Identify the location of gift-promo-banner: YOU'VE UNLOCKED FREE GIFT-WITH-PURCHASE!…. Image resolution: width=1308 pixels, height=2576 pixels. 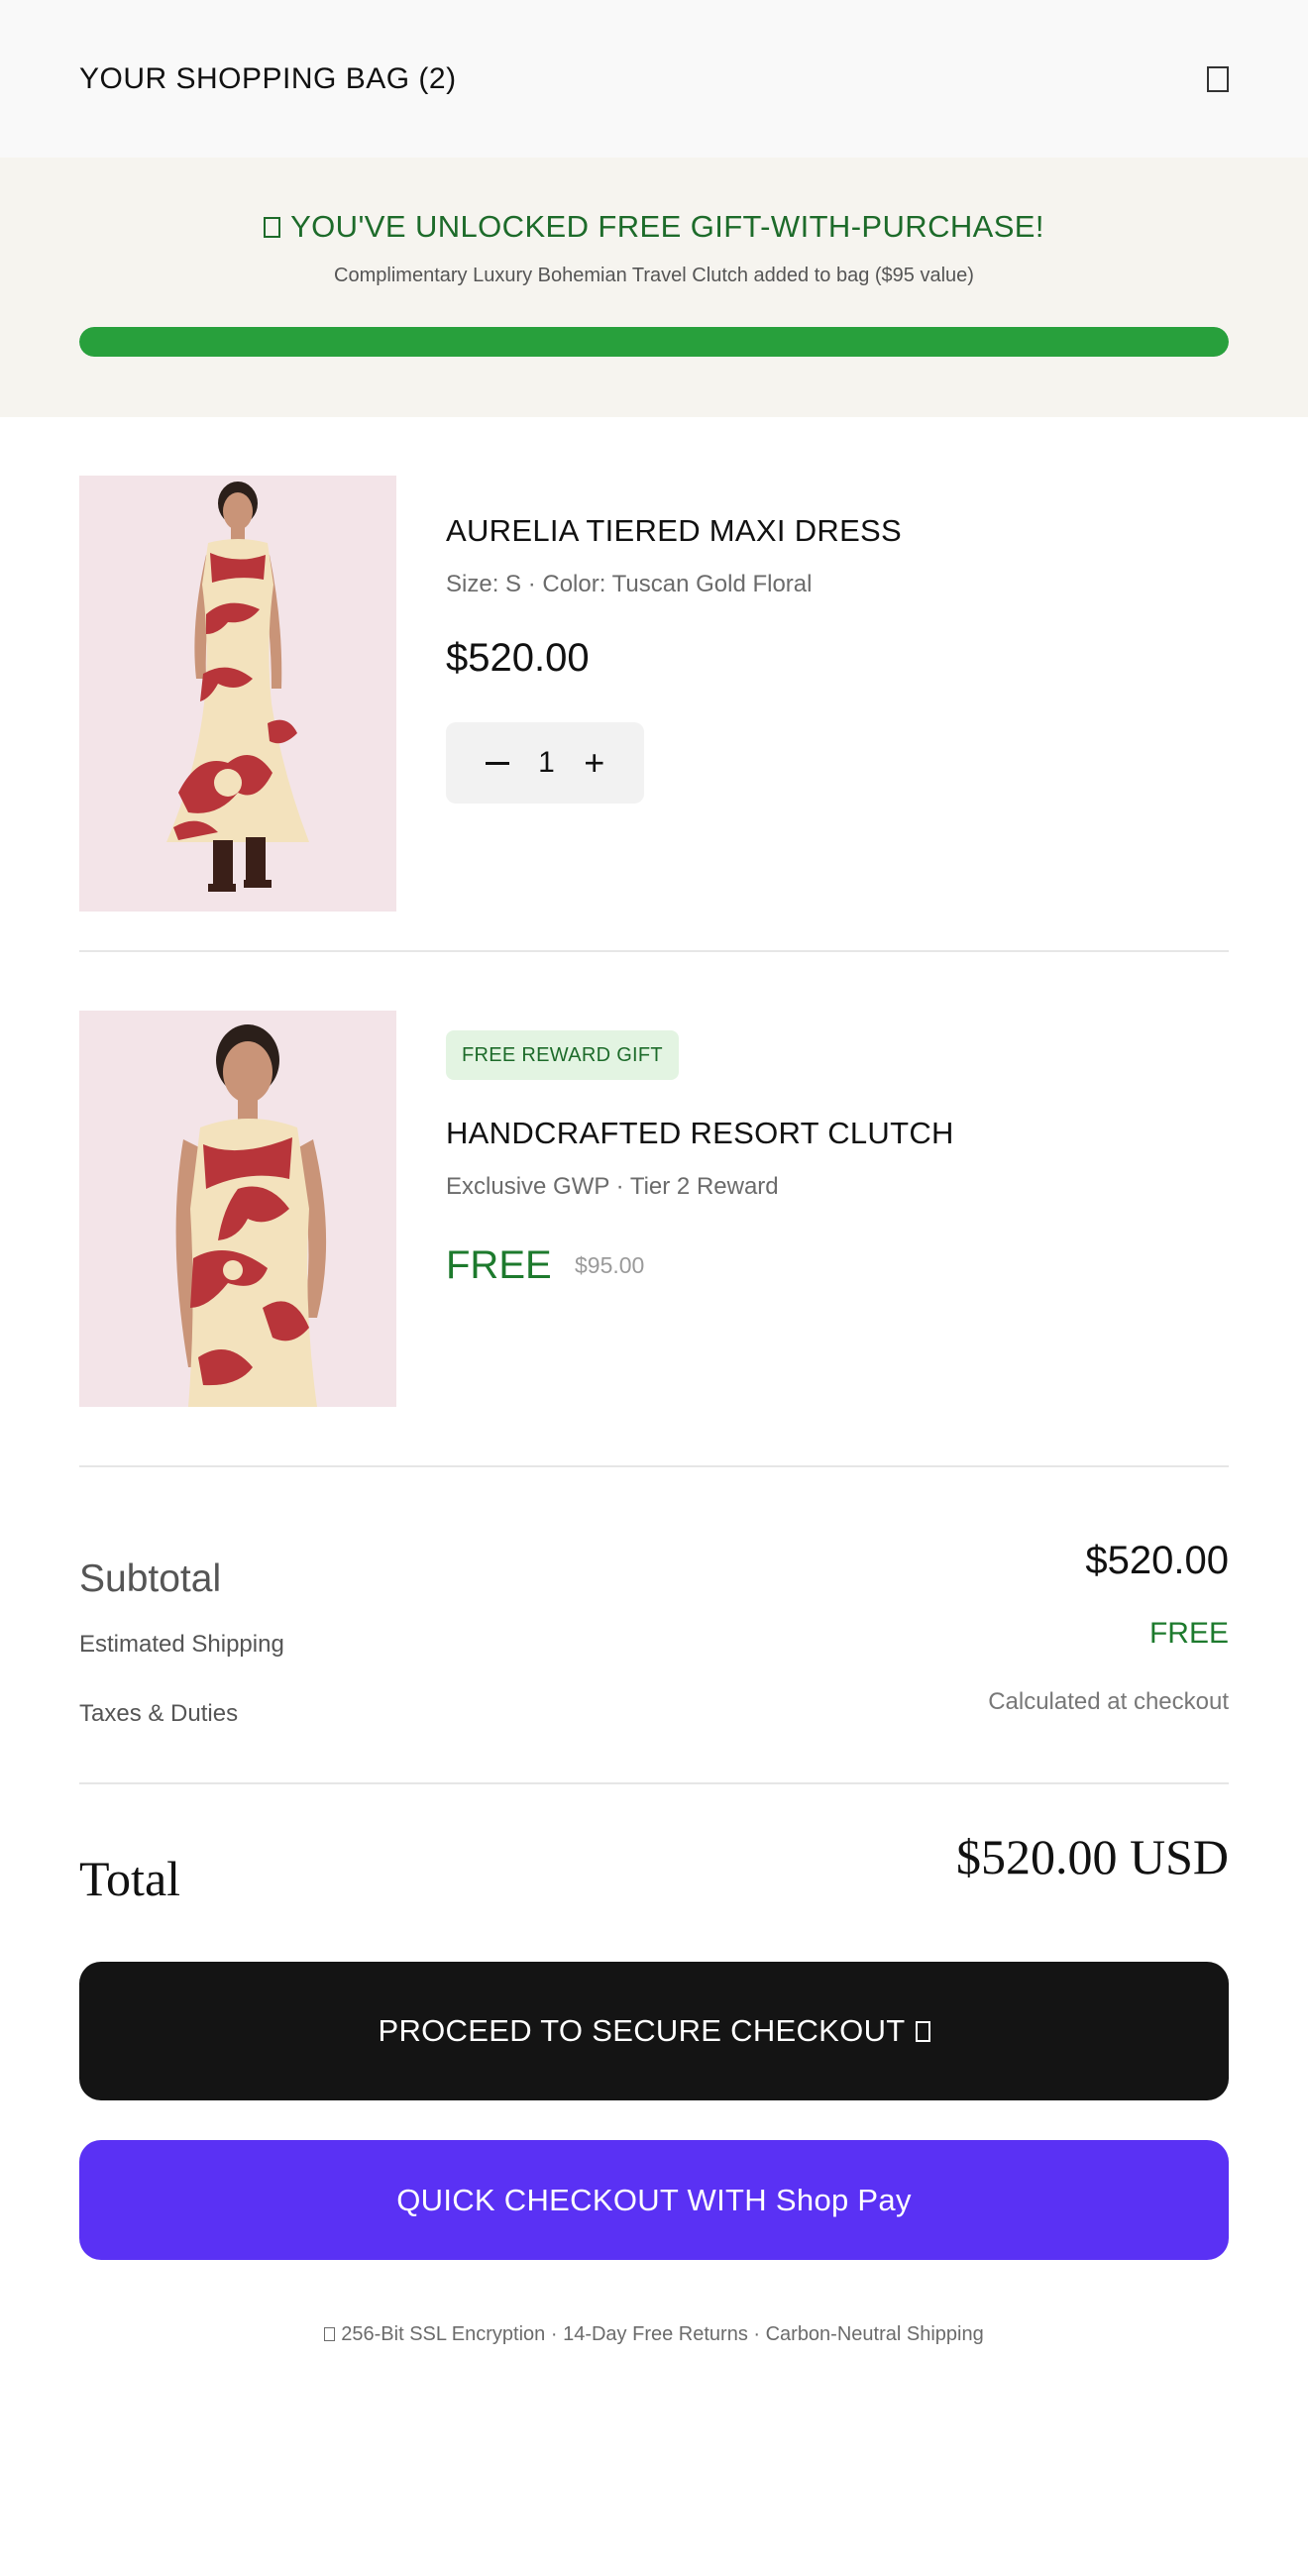
(654, 287).